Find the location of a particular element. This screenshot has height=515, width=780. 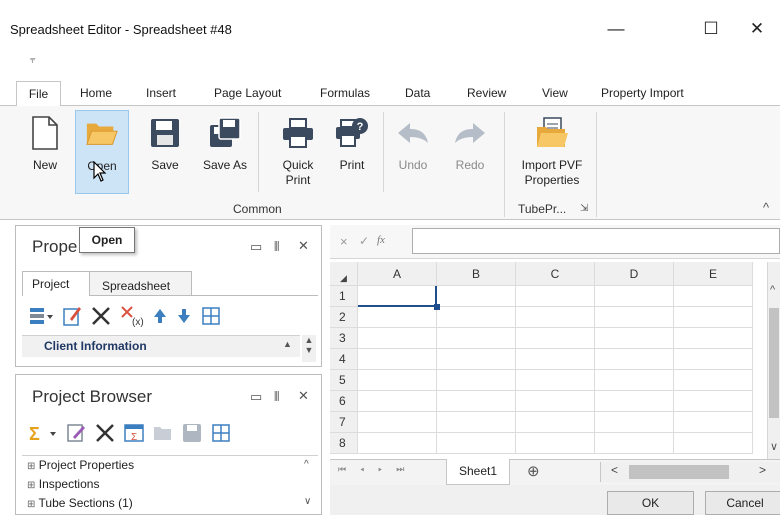

fill-handle is located at coordinates (437, 307).